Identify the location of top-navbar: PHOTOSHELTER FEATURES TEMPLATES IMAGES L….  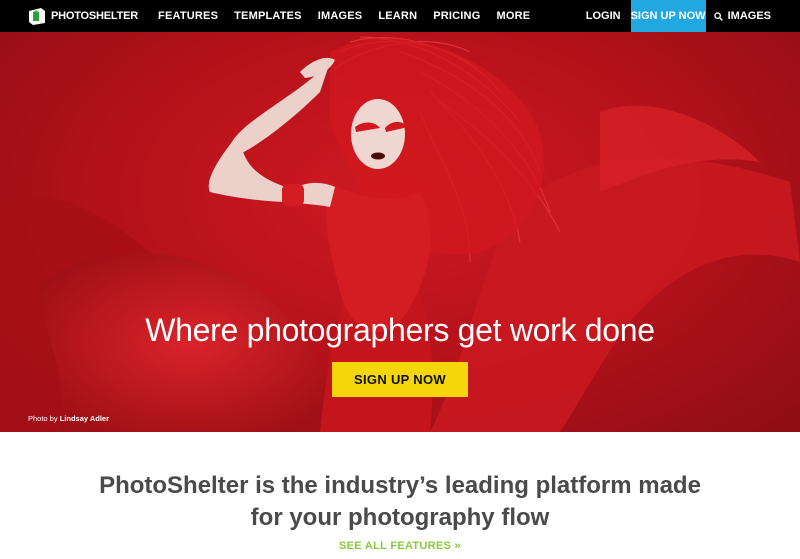
(400, 16).